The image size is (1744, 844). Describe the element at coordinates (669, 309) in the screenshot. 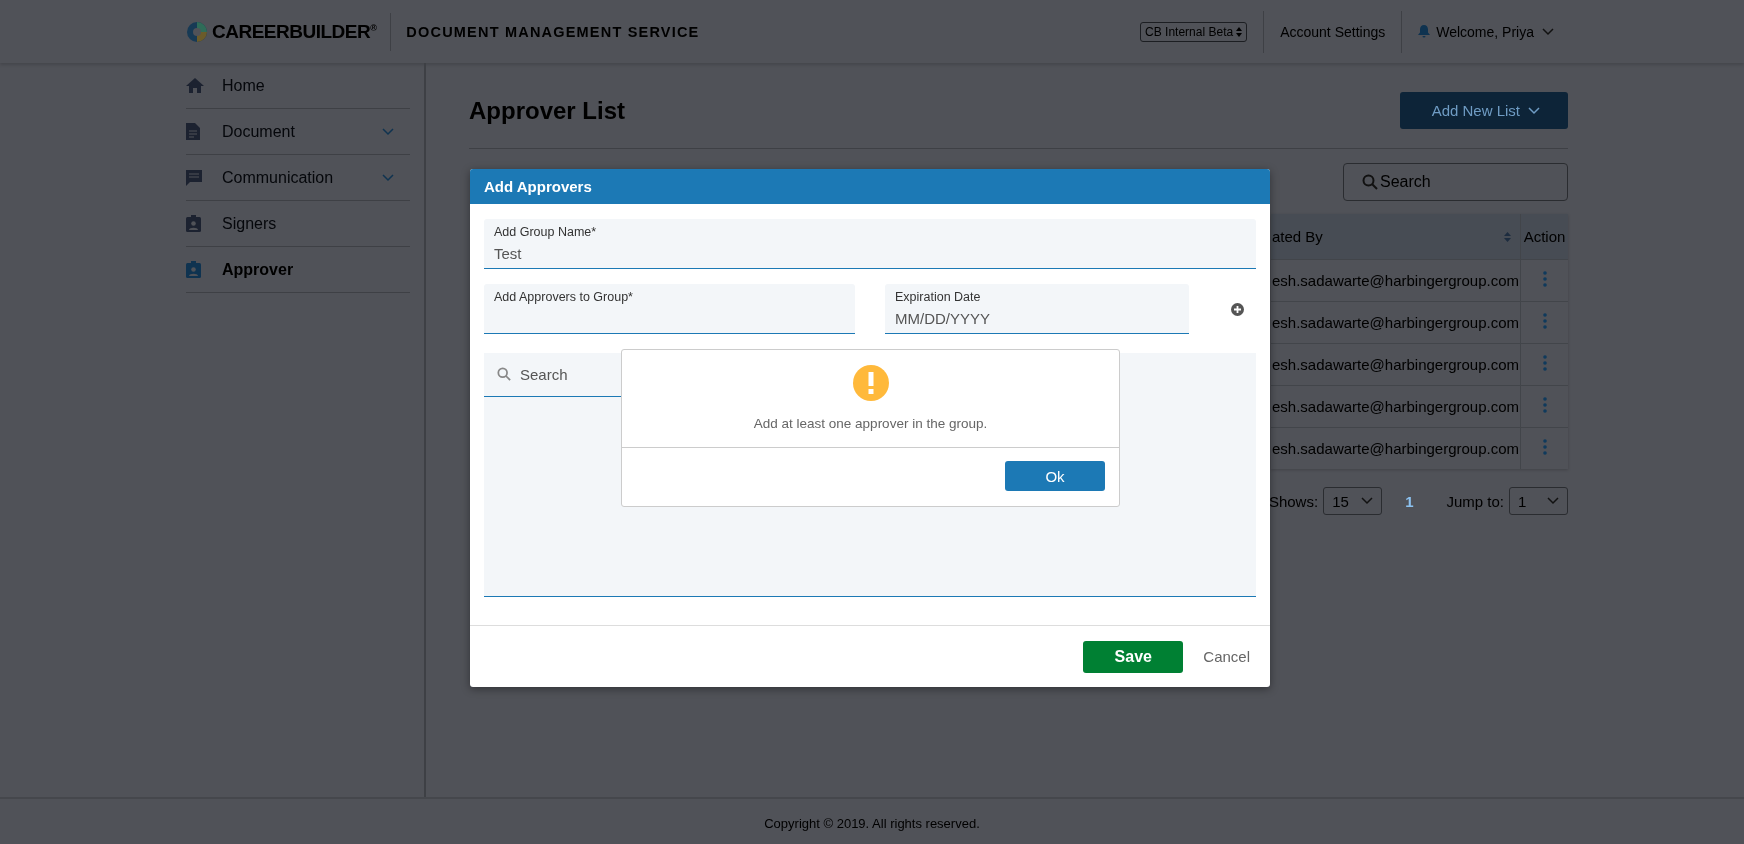

I see `approvers-field: Add Approvers to Group*` at that location.